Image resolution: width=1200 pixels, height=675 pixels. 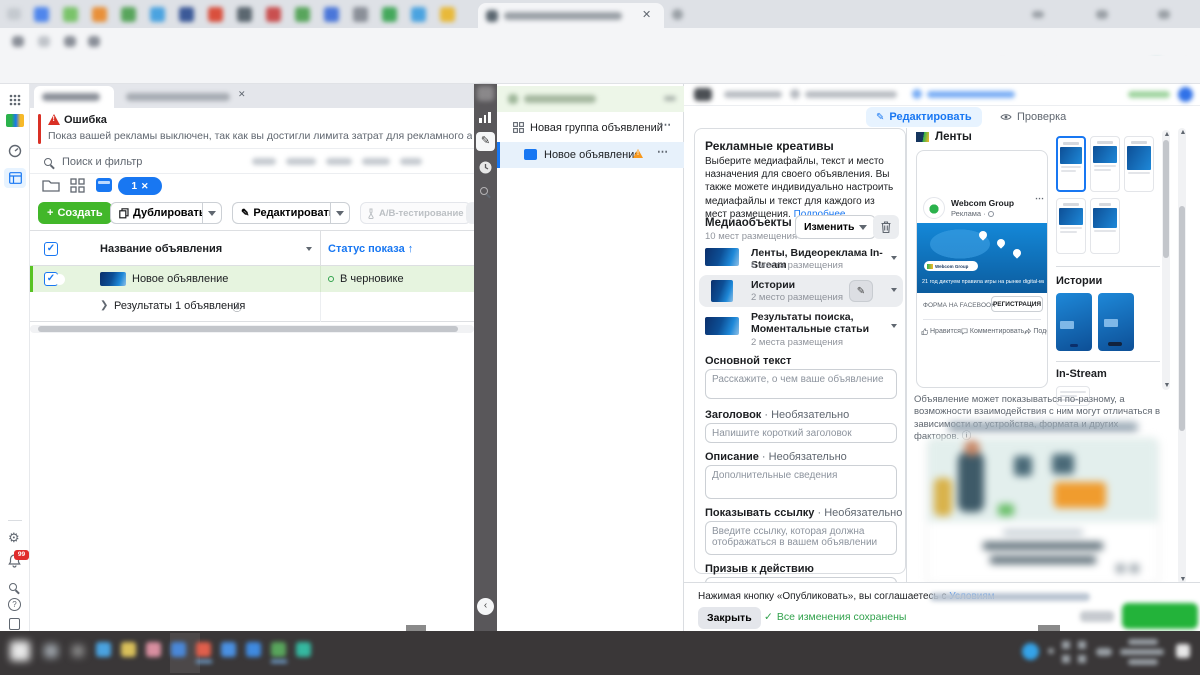 I want to click on adset-name: Новая группа объявлений, so click(x=596, y=128).